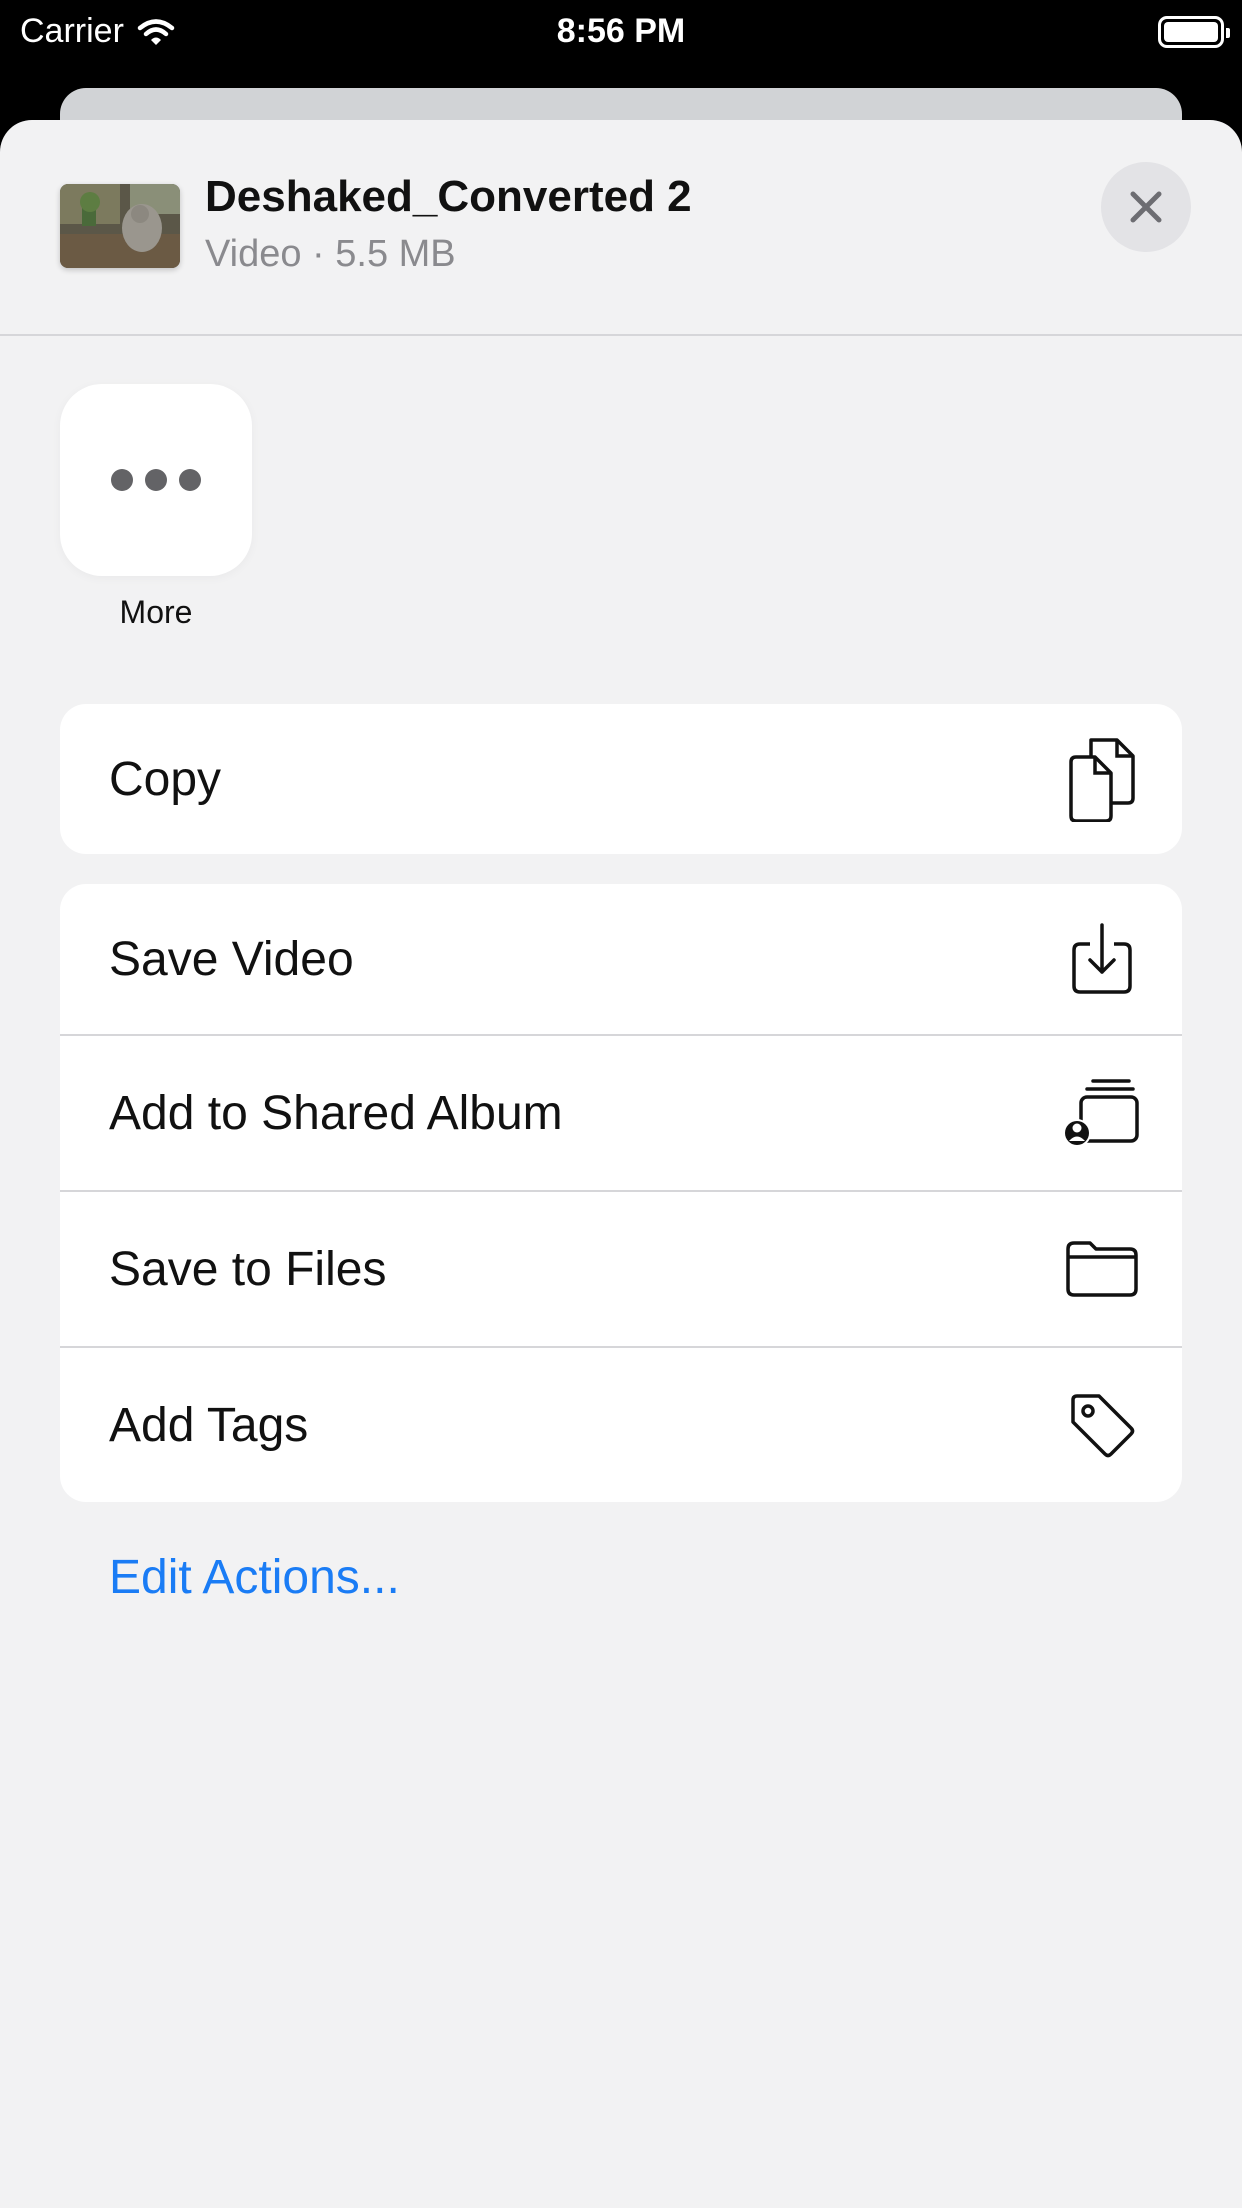 The height and width of the screenshot is (2208, 1242). What do you see at coordinates (209, 1425) in the screenshot?
I see `action-add-tags-label: Add Tags` at bounding box center [209, 1425].